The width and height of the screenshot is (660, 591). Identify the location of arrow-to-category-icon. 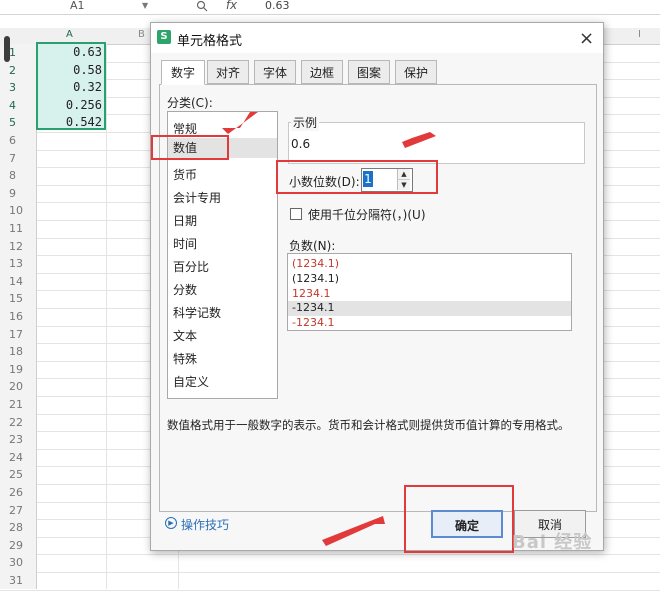
(240, 123).